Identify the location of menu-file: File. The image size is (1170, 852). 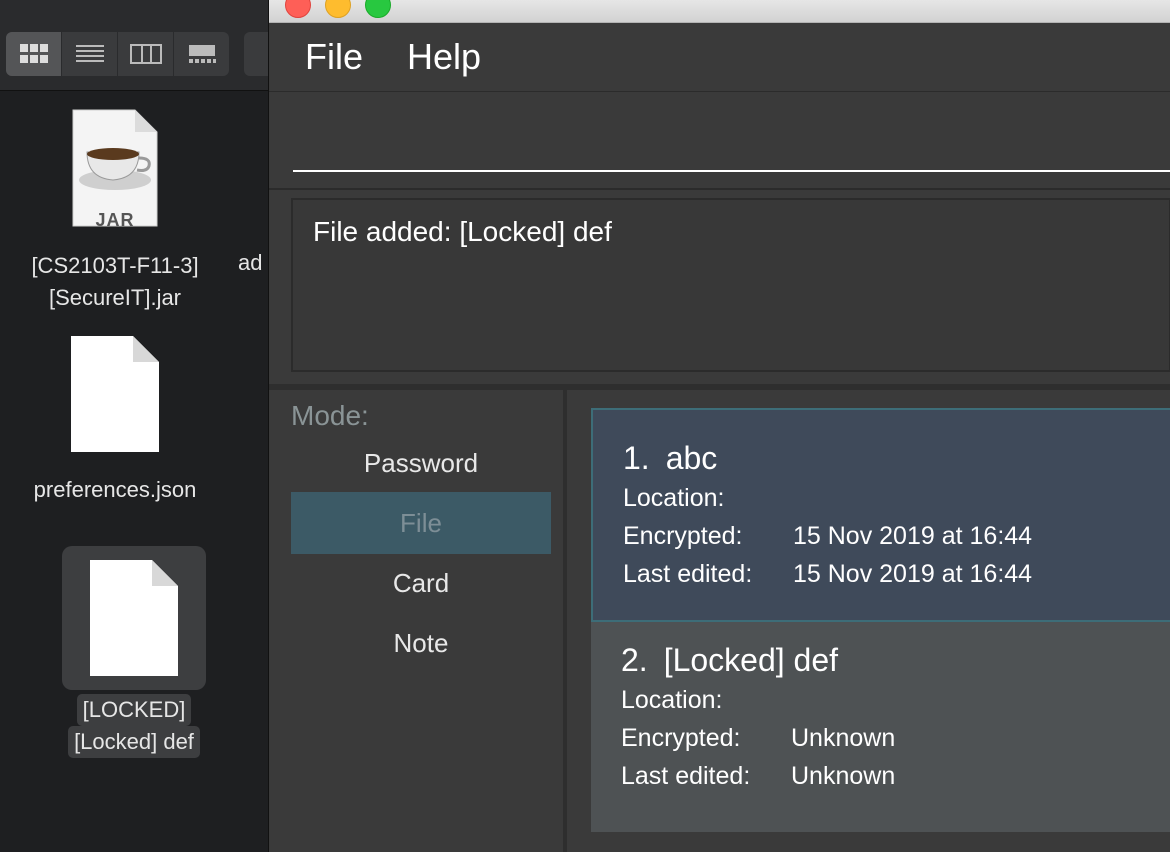
(334, 57).